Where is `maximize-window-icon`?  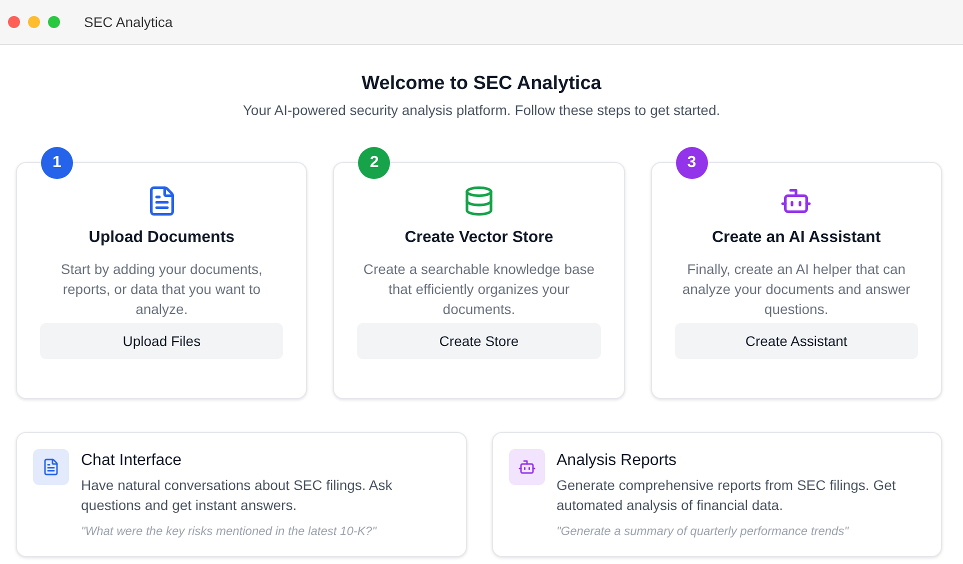
maximize-window-icon is located at coordinates (54, 22).